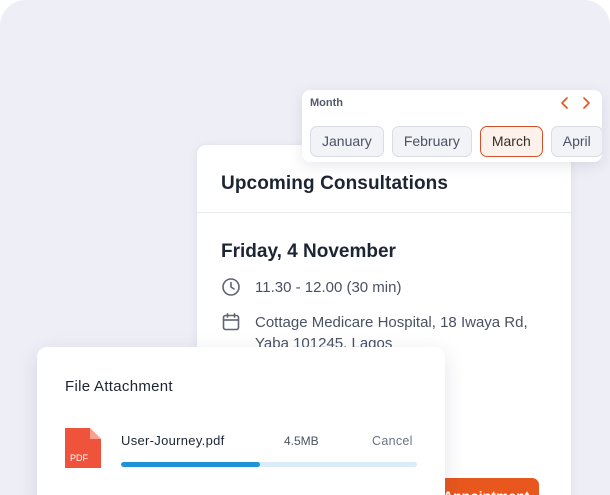 The image size is (610, 495). Describe the element at coordinates (392, 441) in the screenshot. I see `cancel-upload-button: Cancel` at that location.